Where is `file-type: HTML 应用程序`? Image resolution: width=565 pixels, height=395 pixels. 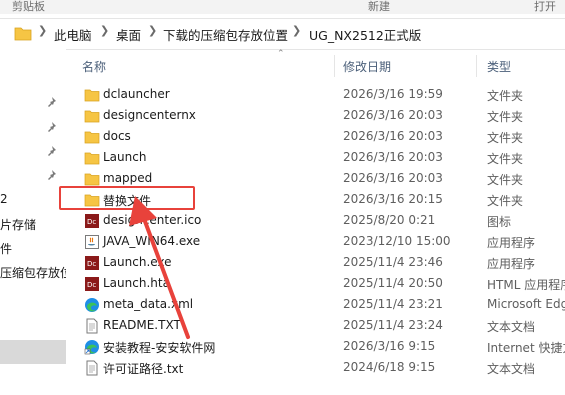 file-type: HTML 应用程序 is located at coordinates (526, 285).